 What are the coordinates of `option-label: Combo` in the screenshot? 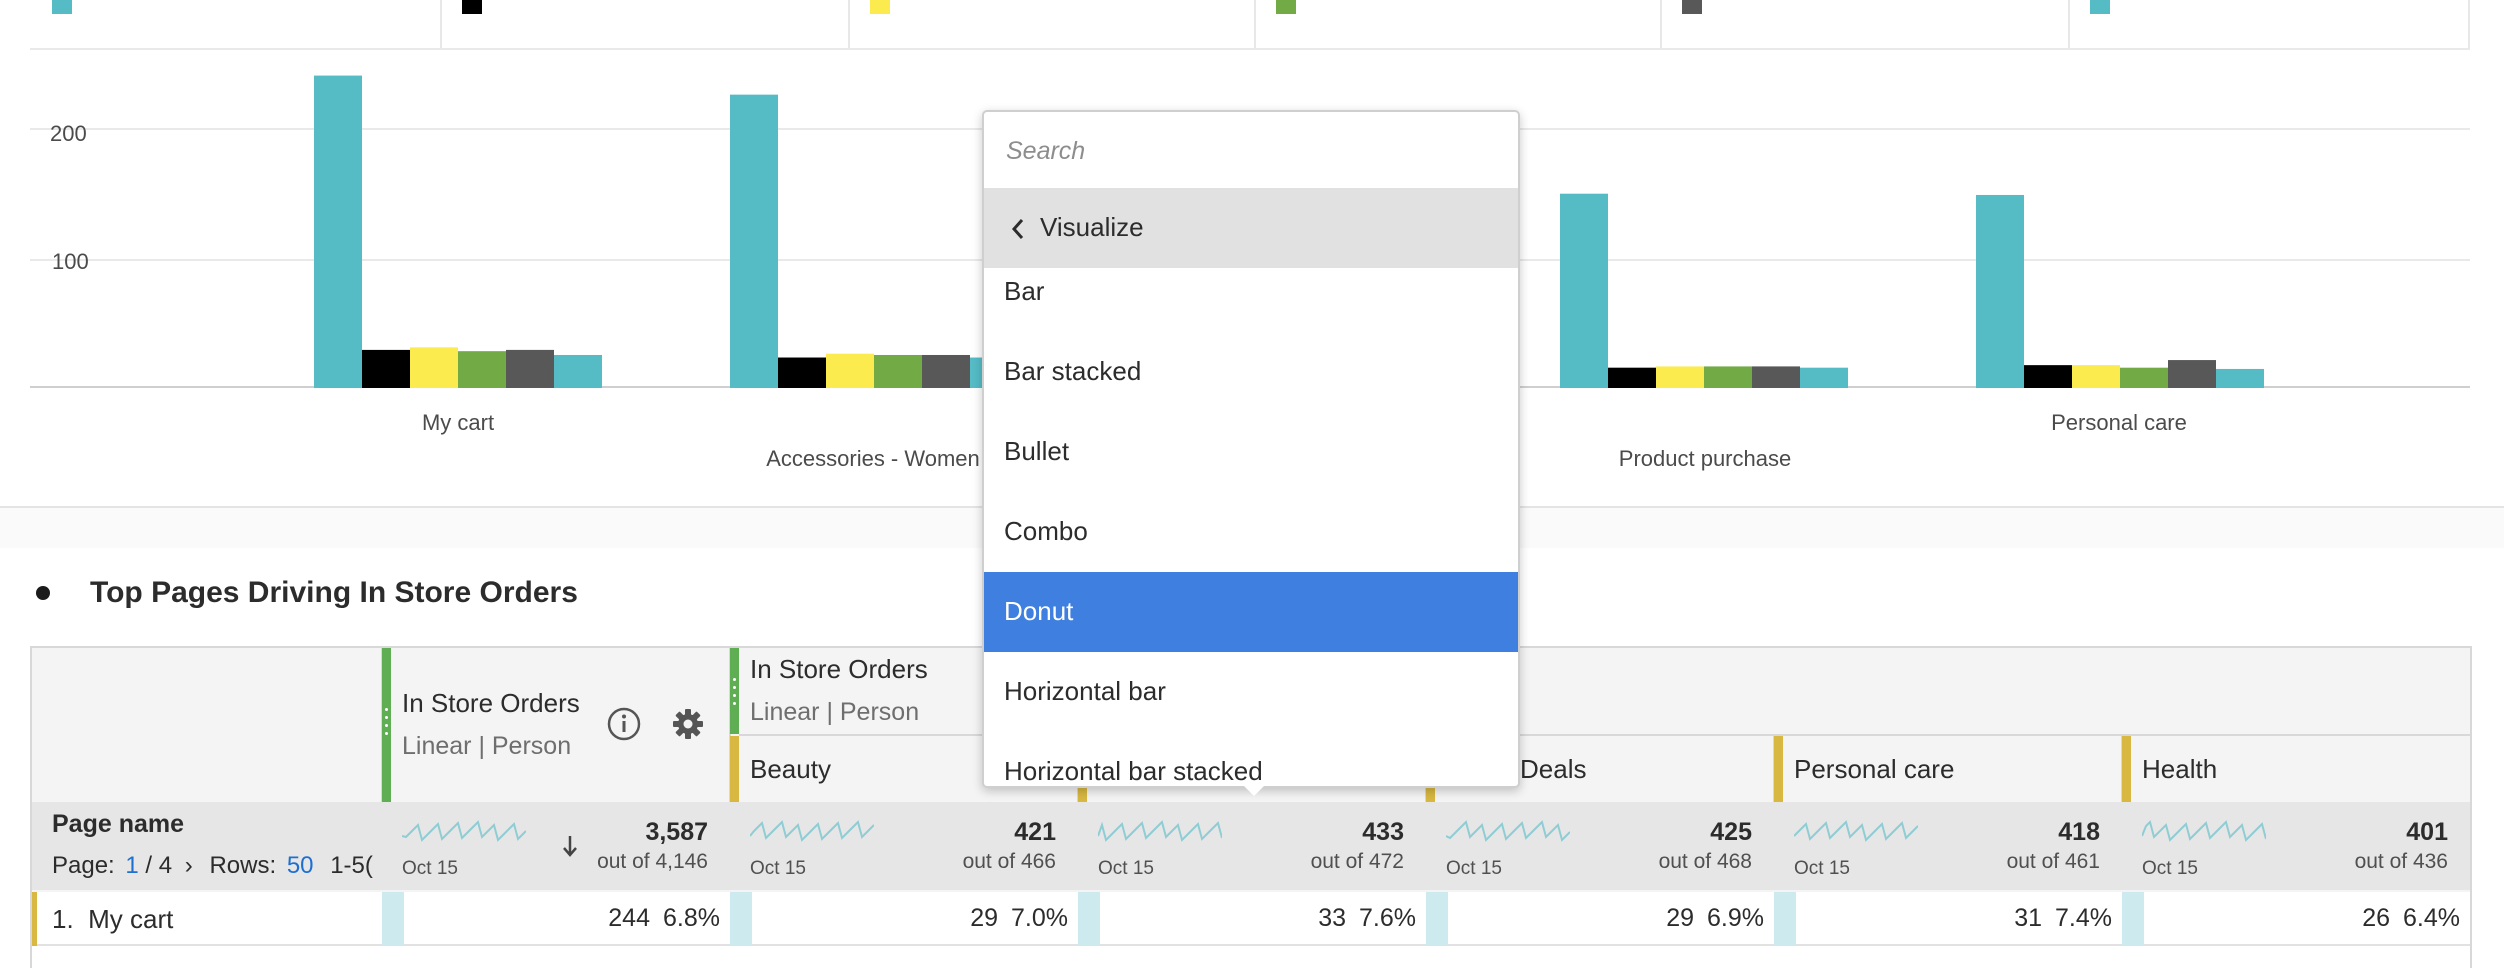 It's located at (1046, 531).